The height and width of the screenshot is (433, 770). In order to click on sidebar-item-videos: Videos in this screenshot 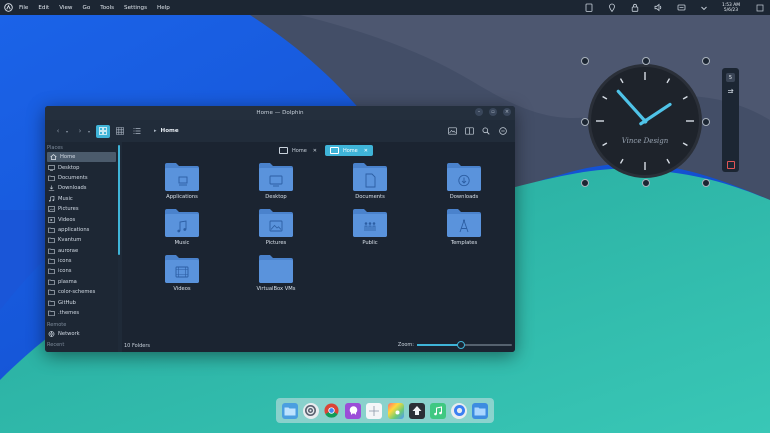, I will do `click(81, 219)`.